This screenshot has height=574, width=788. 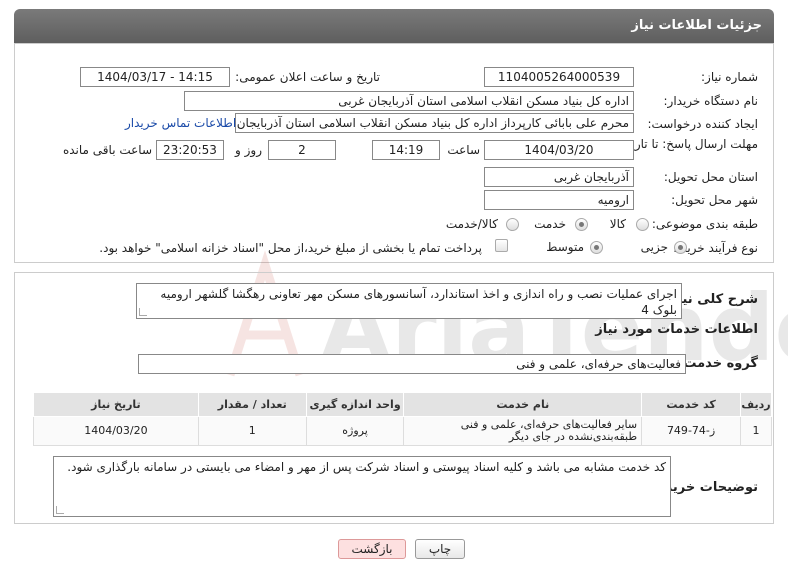 What do you see at coordinates (654, 247) in the screenshot?
I see `process-option-minor: جزیی` at bounding box center [654, 247].